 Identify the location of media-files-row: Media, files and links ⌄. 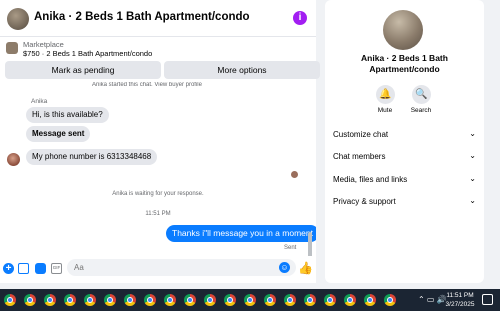
(404, 181).